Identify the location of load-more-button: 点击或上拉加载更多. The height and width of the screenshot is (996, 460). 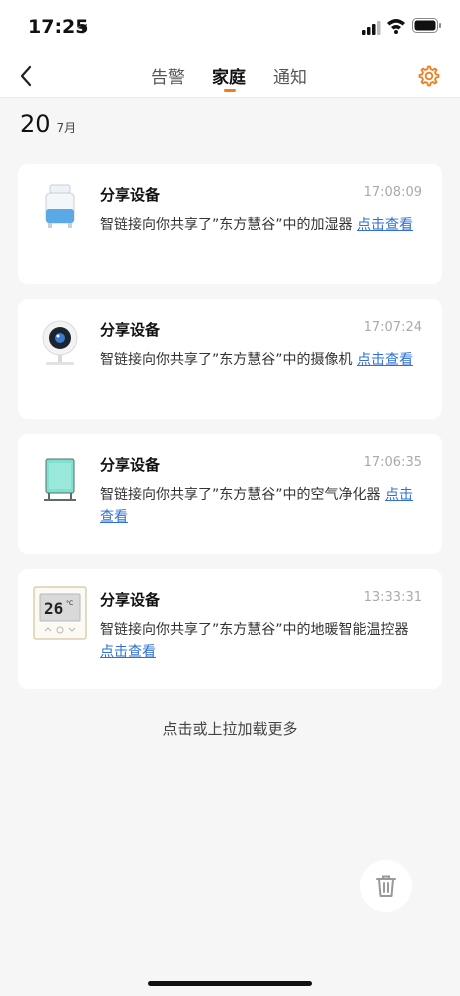
(230, 728).